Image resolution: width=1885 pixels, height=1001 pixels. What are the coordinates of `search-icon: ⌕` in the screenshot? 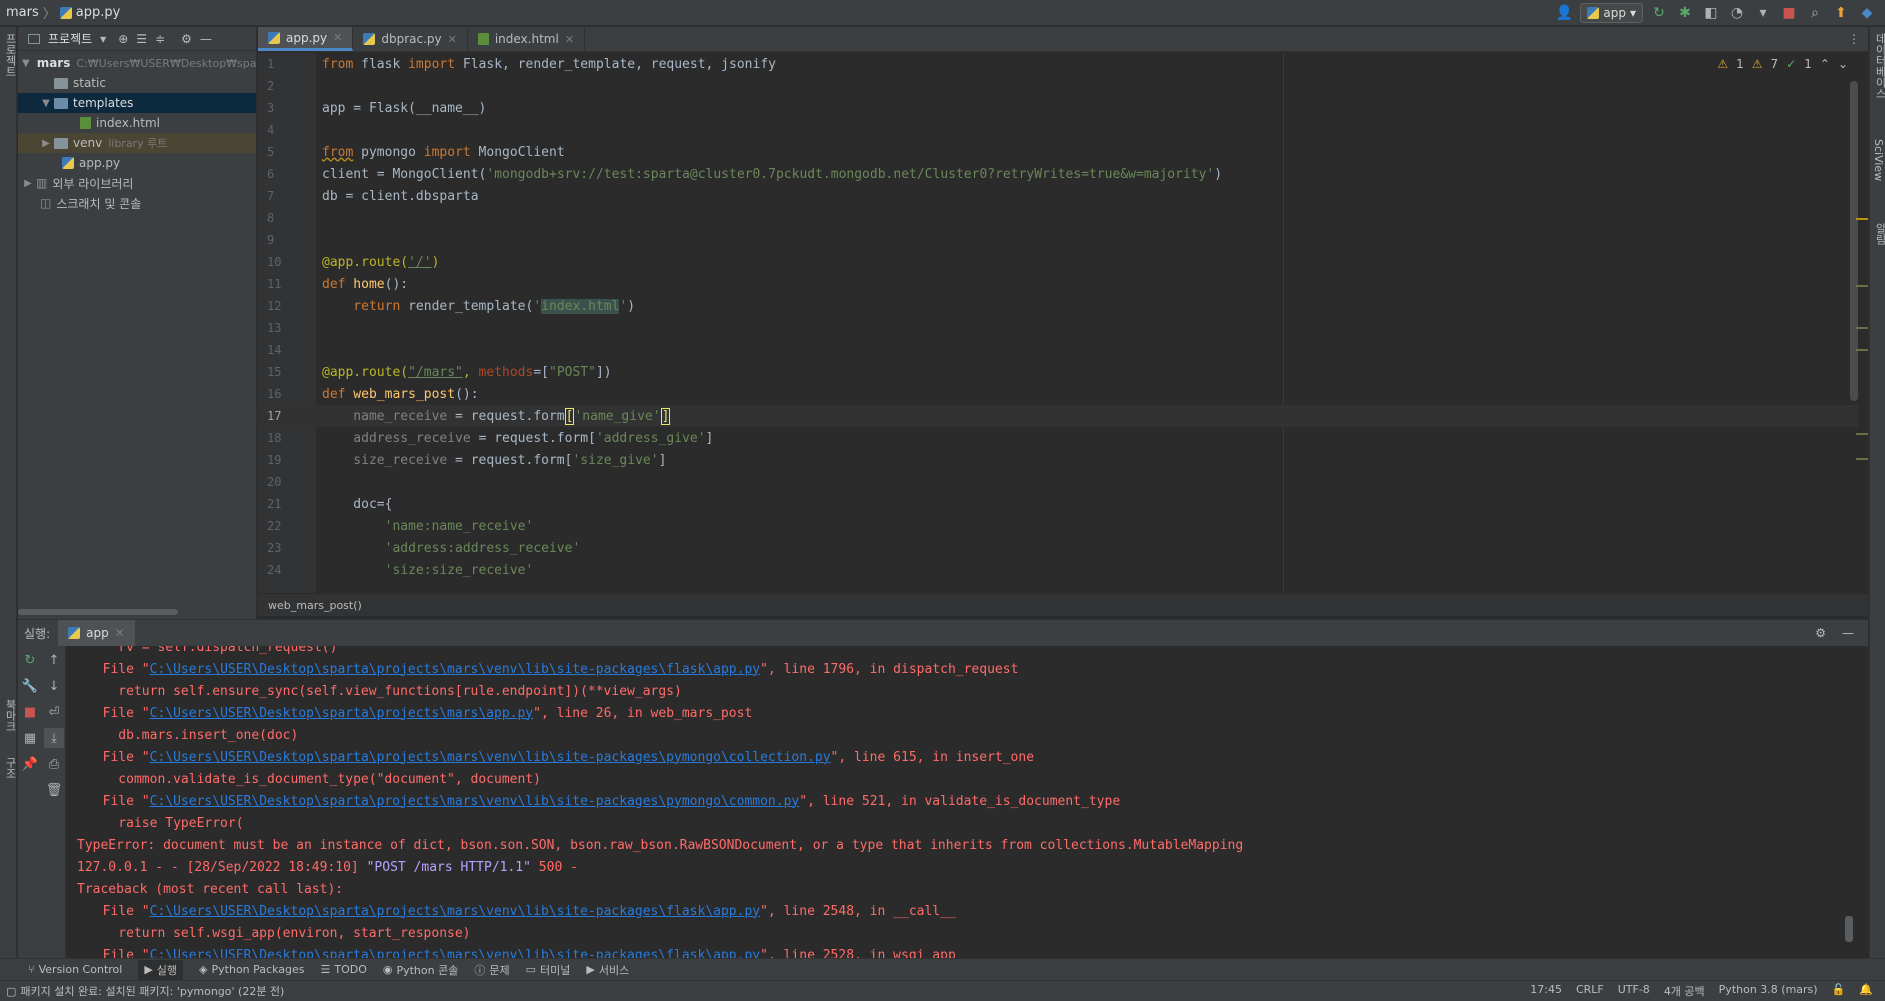 It's located at (1815, 13).